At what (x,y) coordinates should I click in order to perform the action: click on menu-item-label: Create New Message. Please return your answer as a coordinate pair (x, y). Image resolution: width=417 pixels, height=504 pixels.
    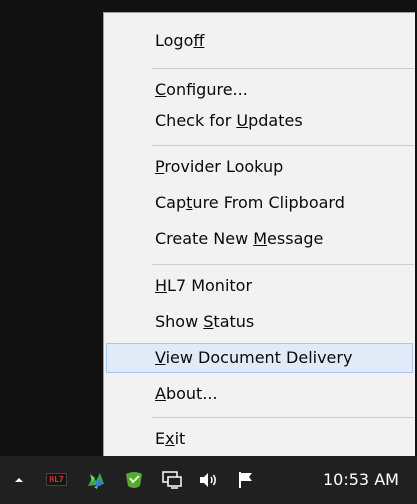
    Looking at the image, I should click on (239, 238).